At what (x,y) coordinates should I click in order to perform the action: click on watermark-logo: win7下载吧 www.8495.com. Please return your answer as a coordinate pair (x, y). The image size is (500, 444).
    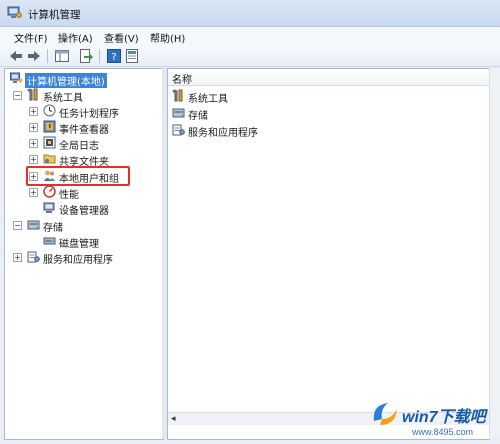
    Looking at the image, I should click on (433, 418).